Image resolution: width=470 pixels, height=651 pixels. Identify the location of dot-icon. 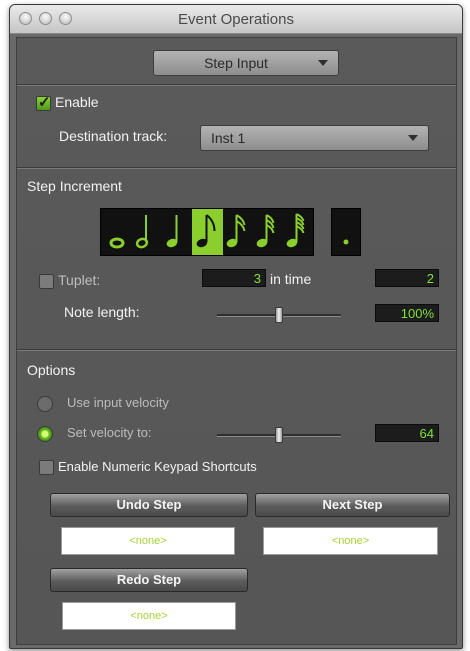
(346, 242).